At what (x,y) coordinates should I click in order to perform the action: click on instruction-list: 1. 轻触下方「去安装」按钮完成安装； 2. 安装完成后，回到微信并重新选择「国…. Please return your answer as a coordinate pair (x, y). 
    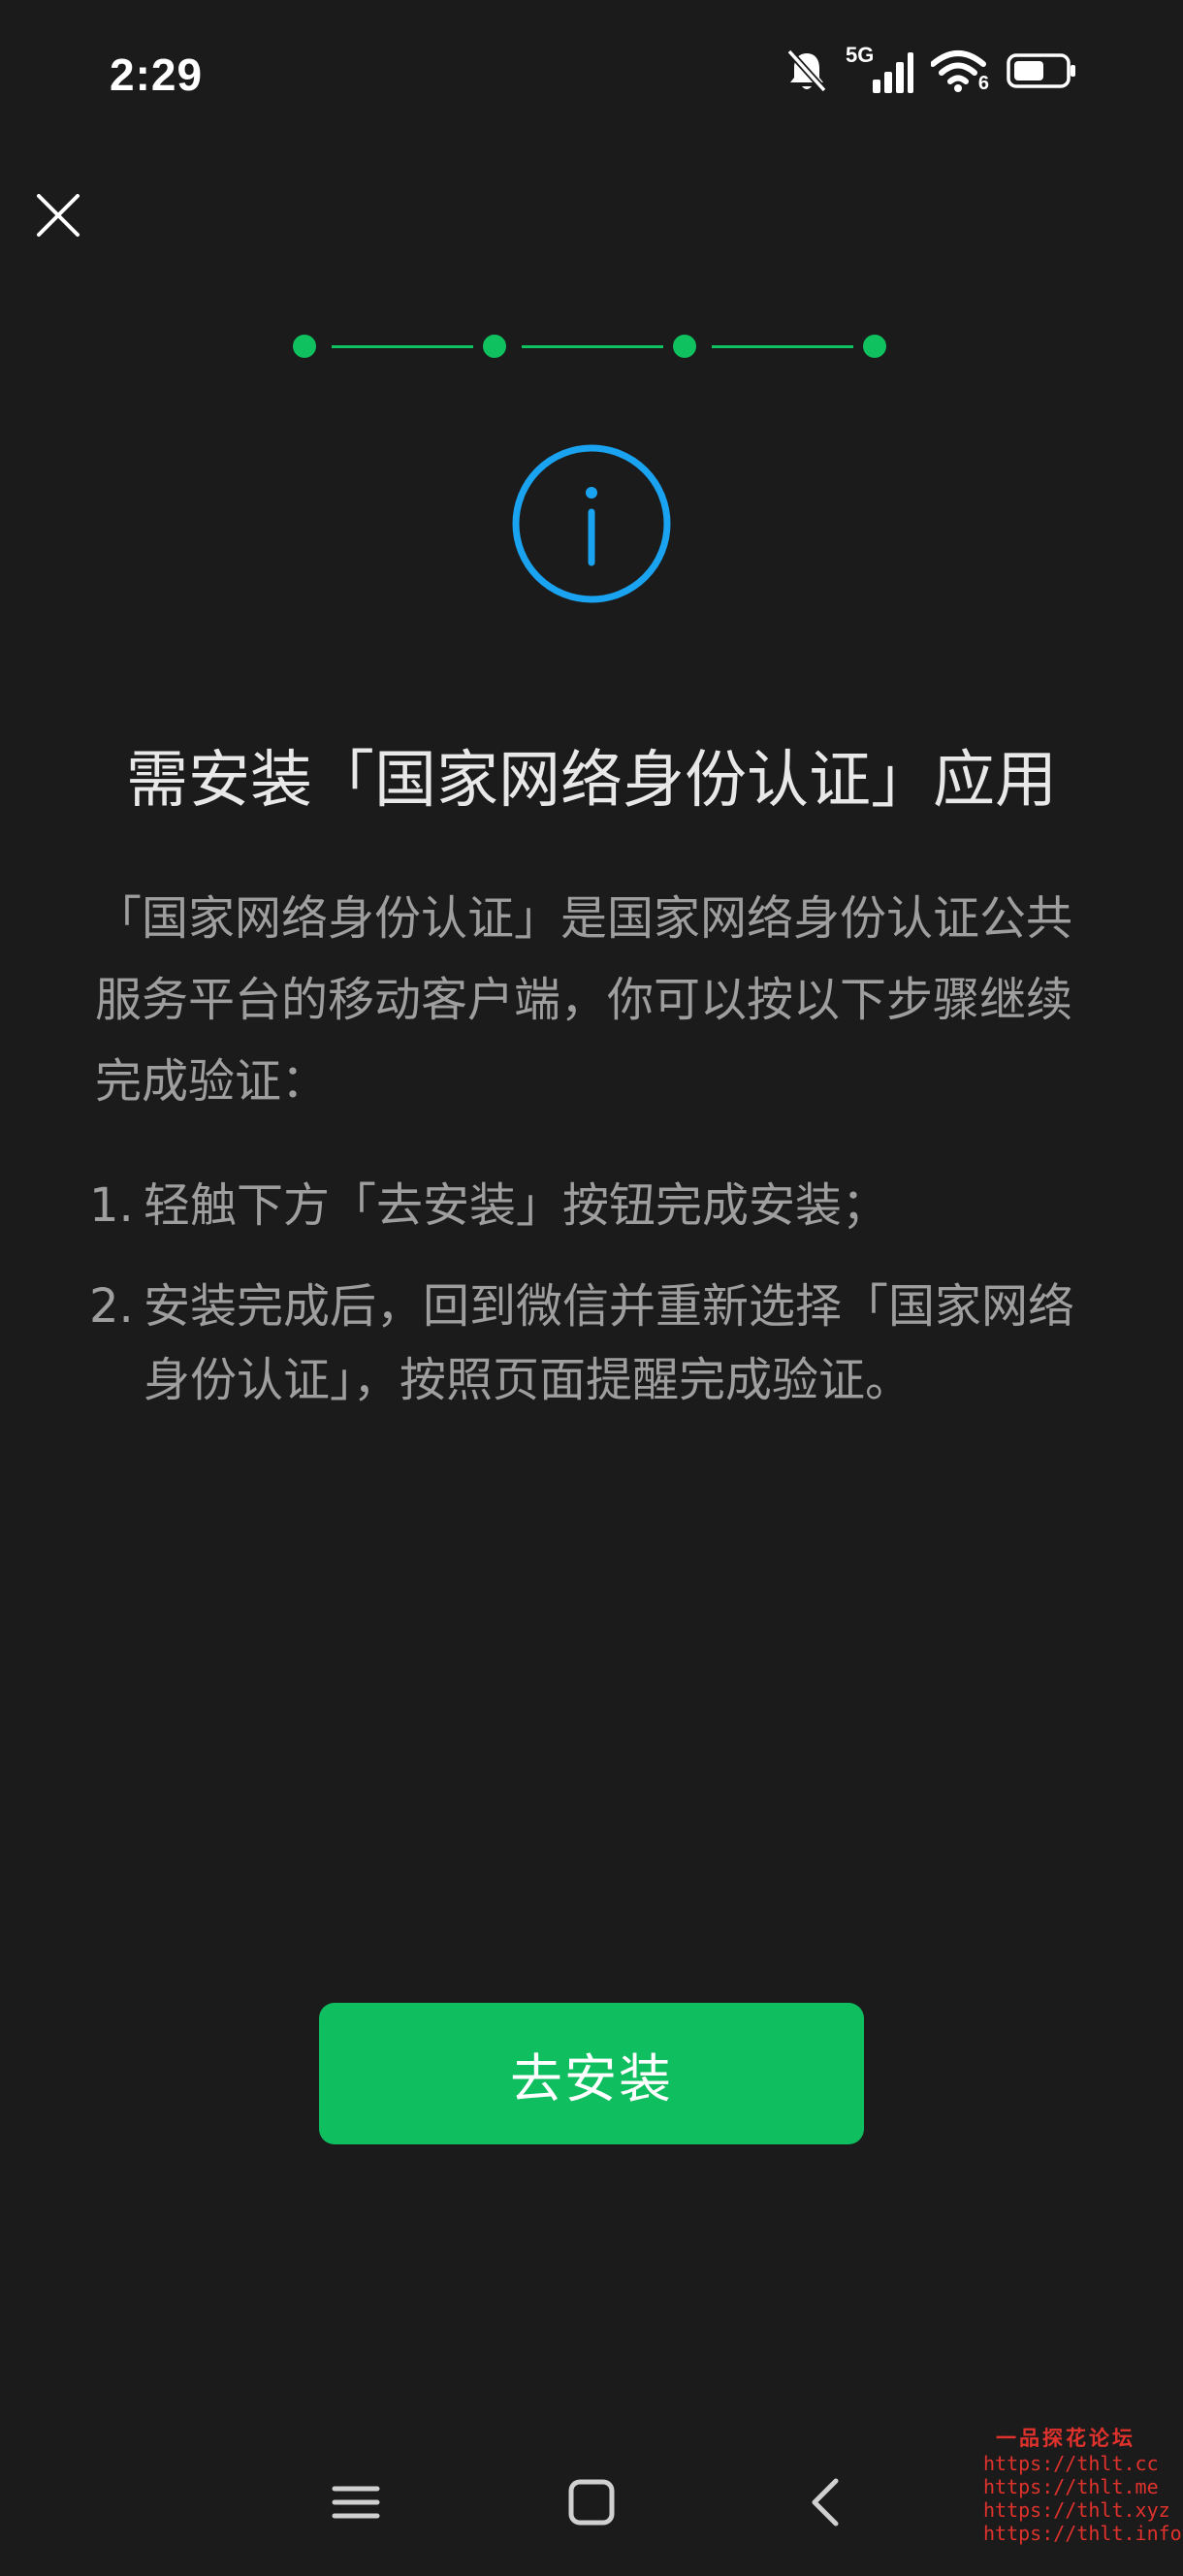
    Looking at the image, I should click on (598, 1306).